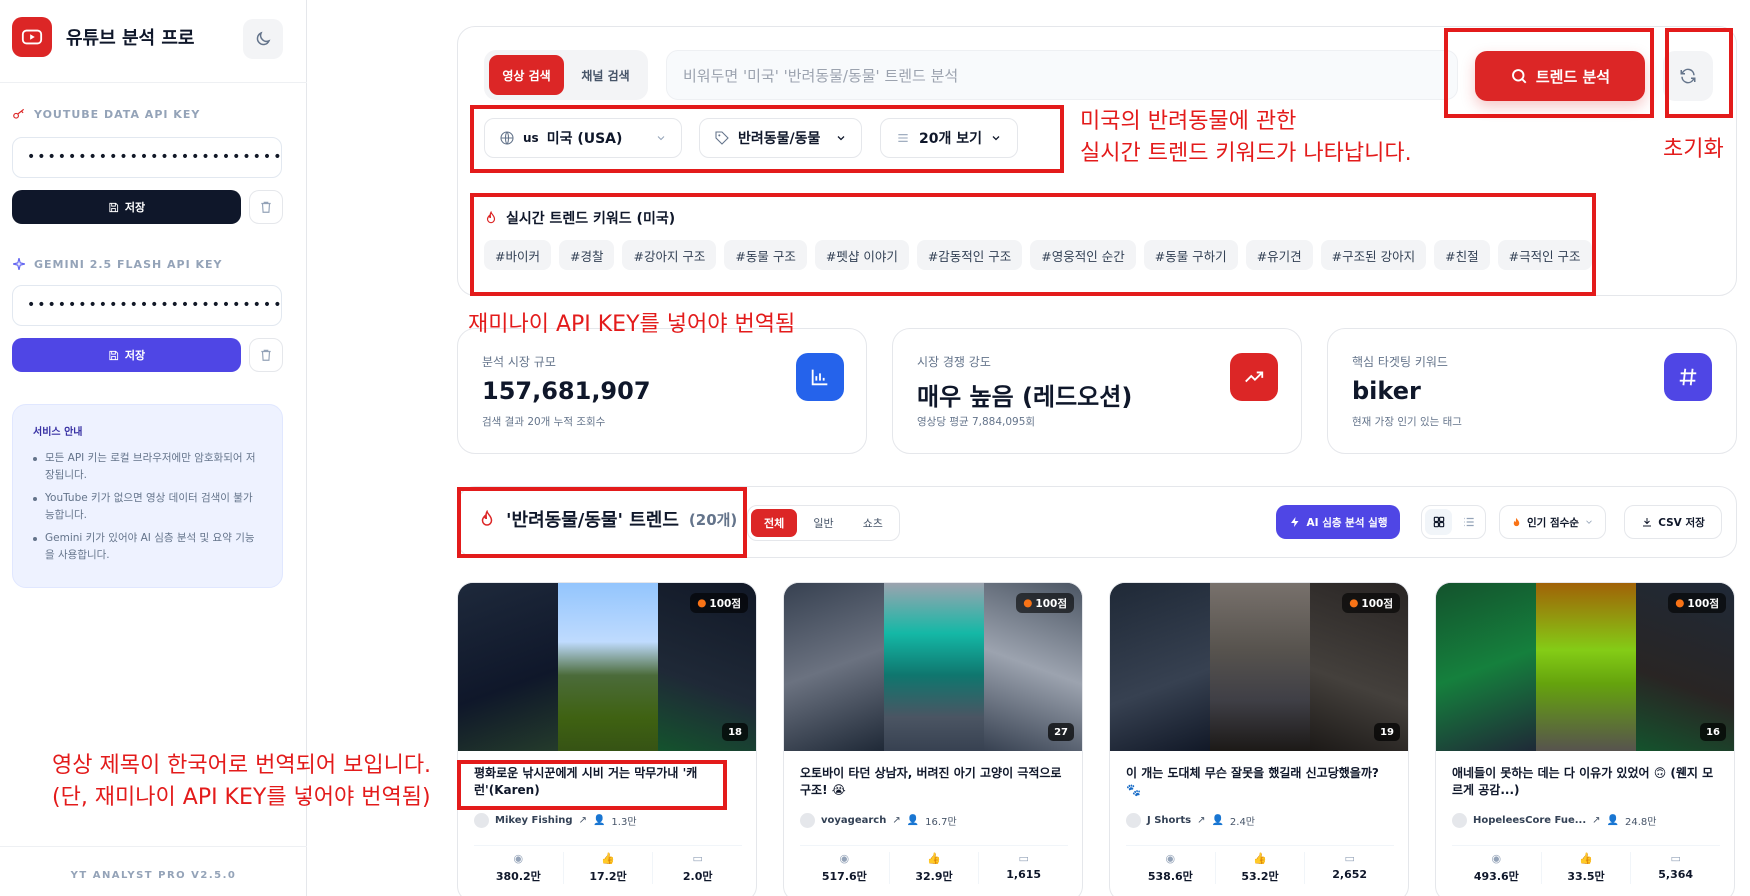  What do you see at coordinates (266, 207) in the screenshot?
I see `youtube-key-delete-button` at bounding box center [266, 207].